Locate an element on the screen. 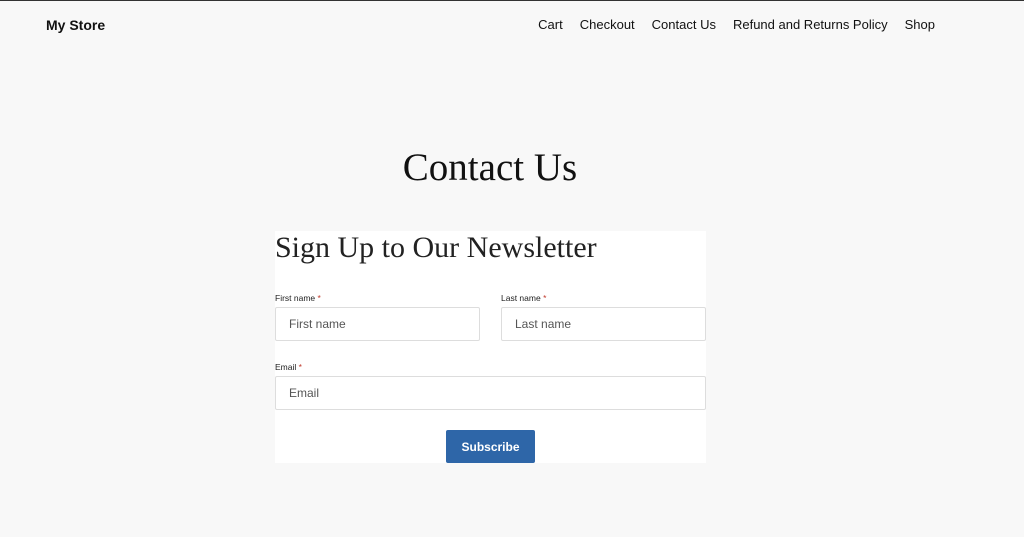 This screenshot has height=537, width=1024. site-title-link: My Store is located at coordinates (75, 25).